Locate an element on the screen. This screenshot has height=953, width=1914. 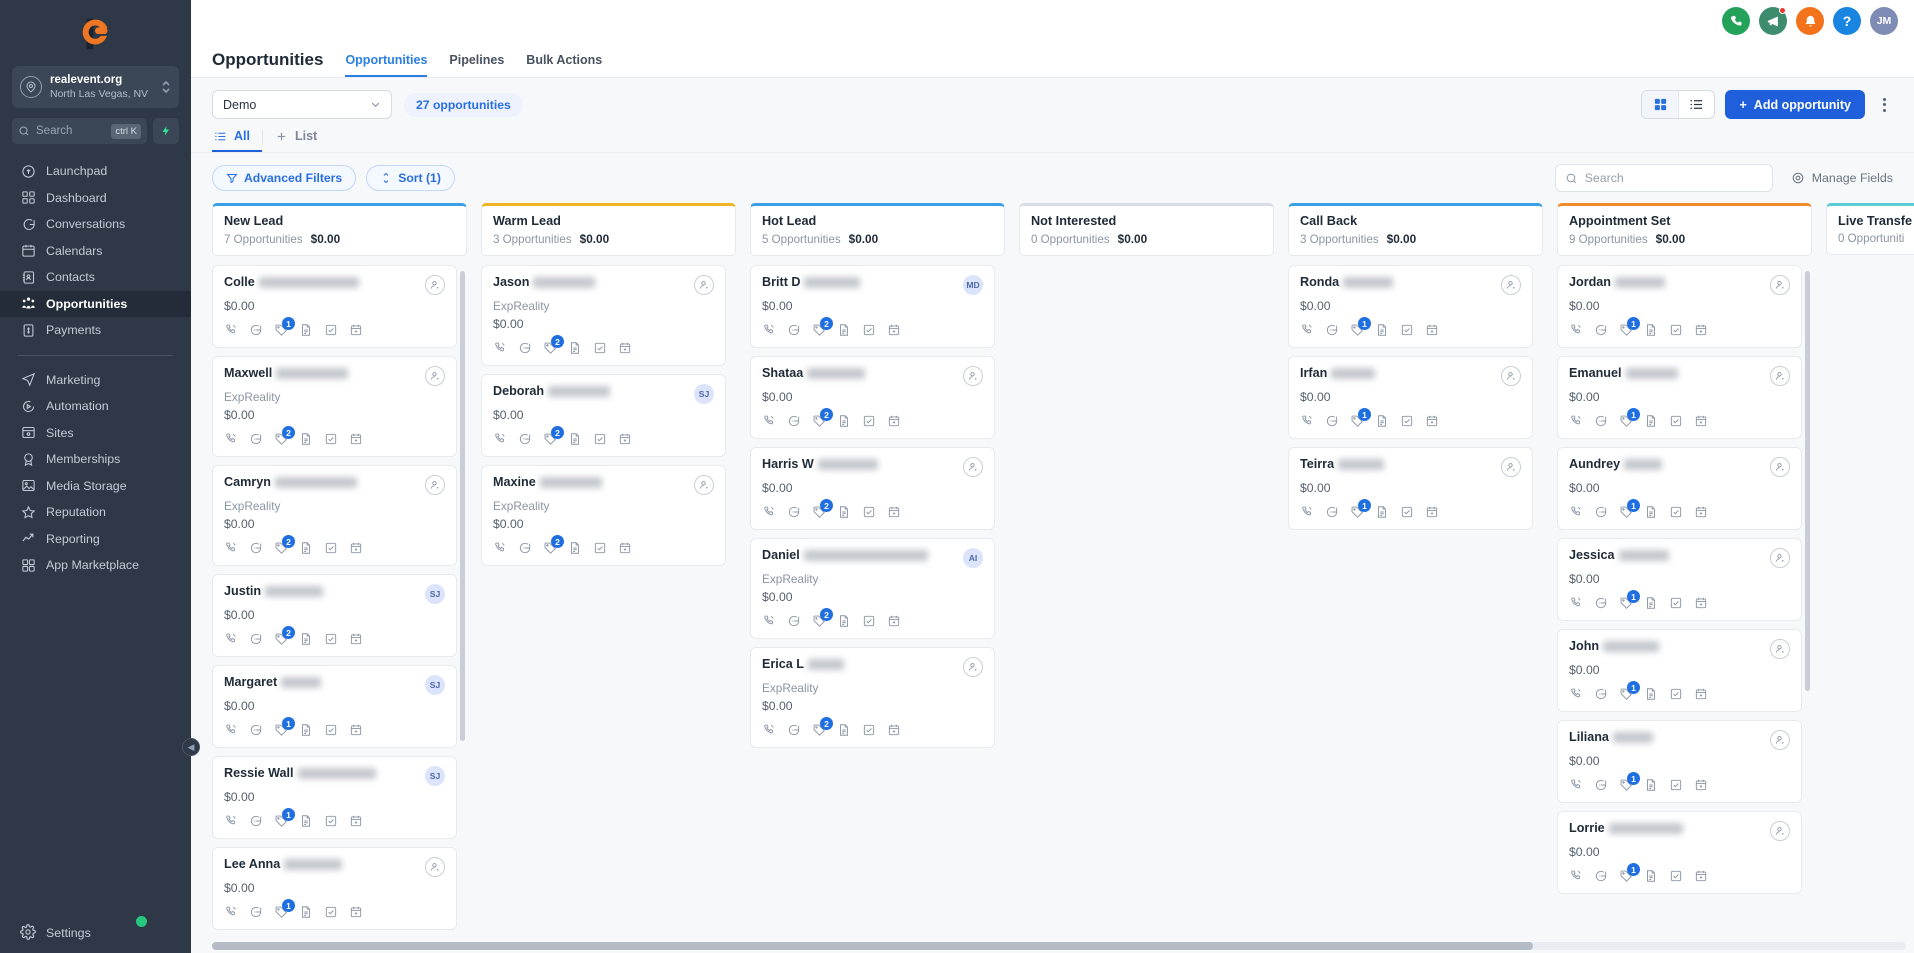
opportunity-card: Emanuel $0.00 1 is located at coordinates (1679, 397).